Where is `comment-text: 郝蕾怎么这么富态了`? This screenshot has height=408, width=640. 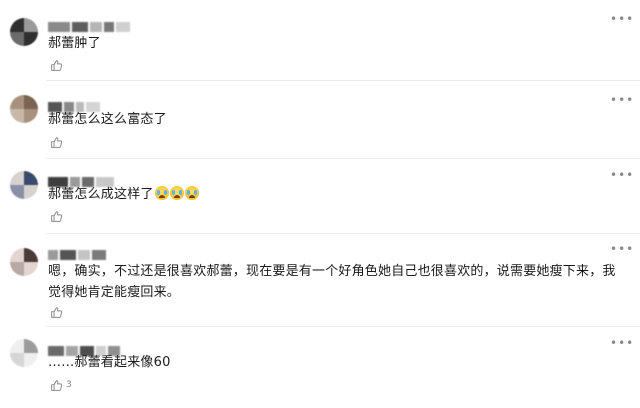
comment-text: 郝蕾怎么这么富态了 is located at coordinates (107, 119).